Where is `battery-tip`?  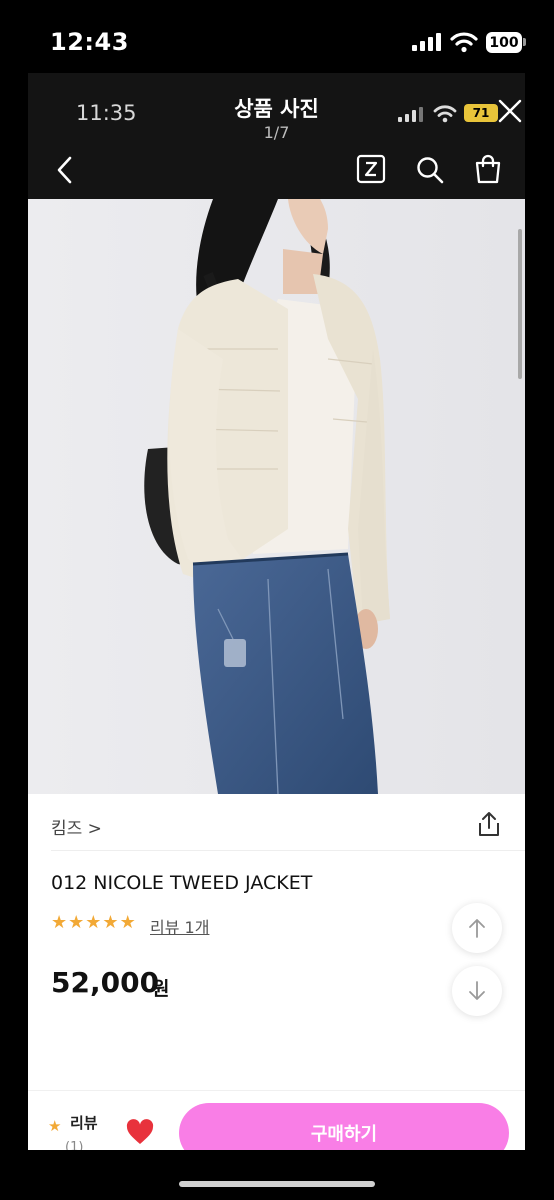 battery-tip is located at coordinates (524, 42).